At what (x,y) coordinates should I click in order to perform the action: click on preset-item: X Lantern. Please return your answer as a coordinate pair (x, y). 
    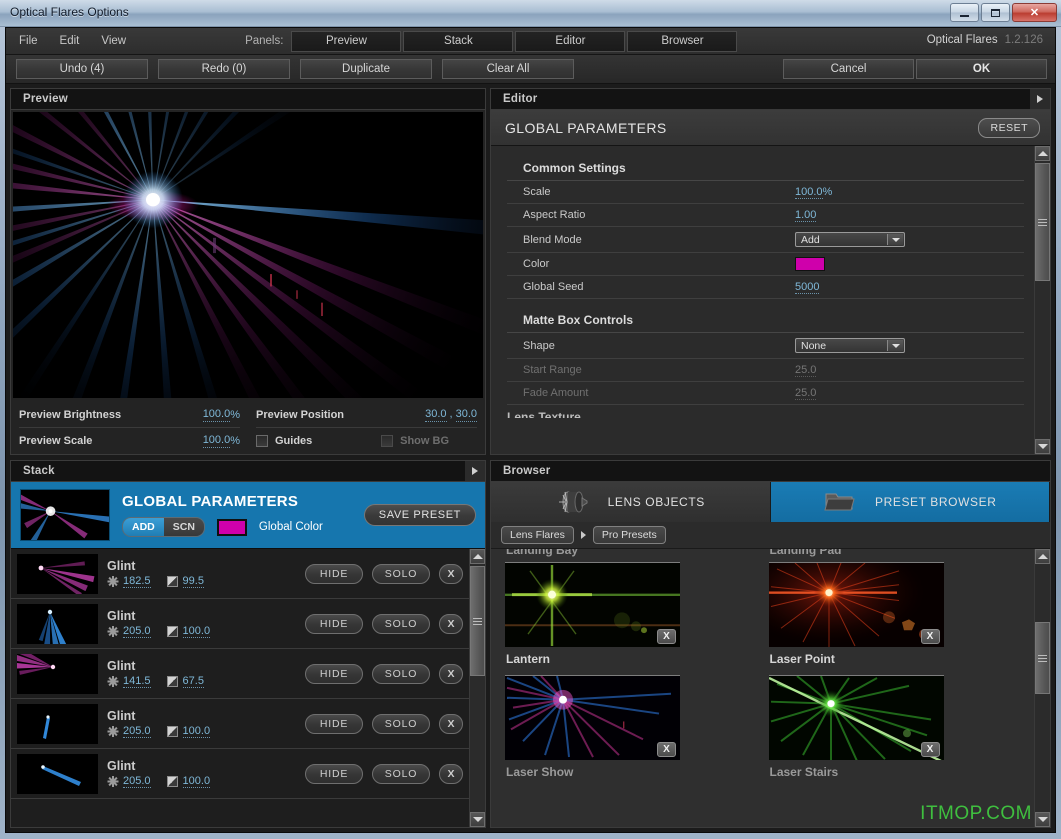
    Looking at the image, I should click on (631, 616).